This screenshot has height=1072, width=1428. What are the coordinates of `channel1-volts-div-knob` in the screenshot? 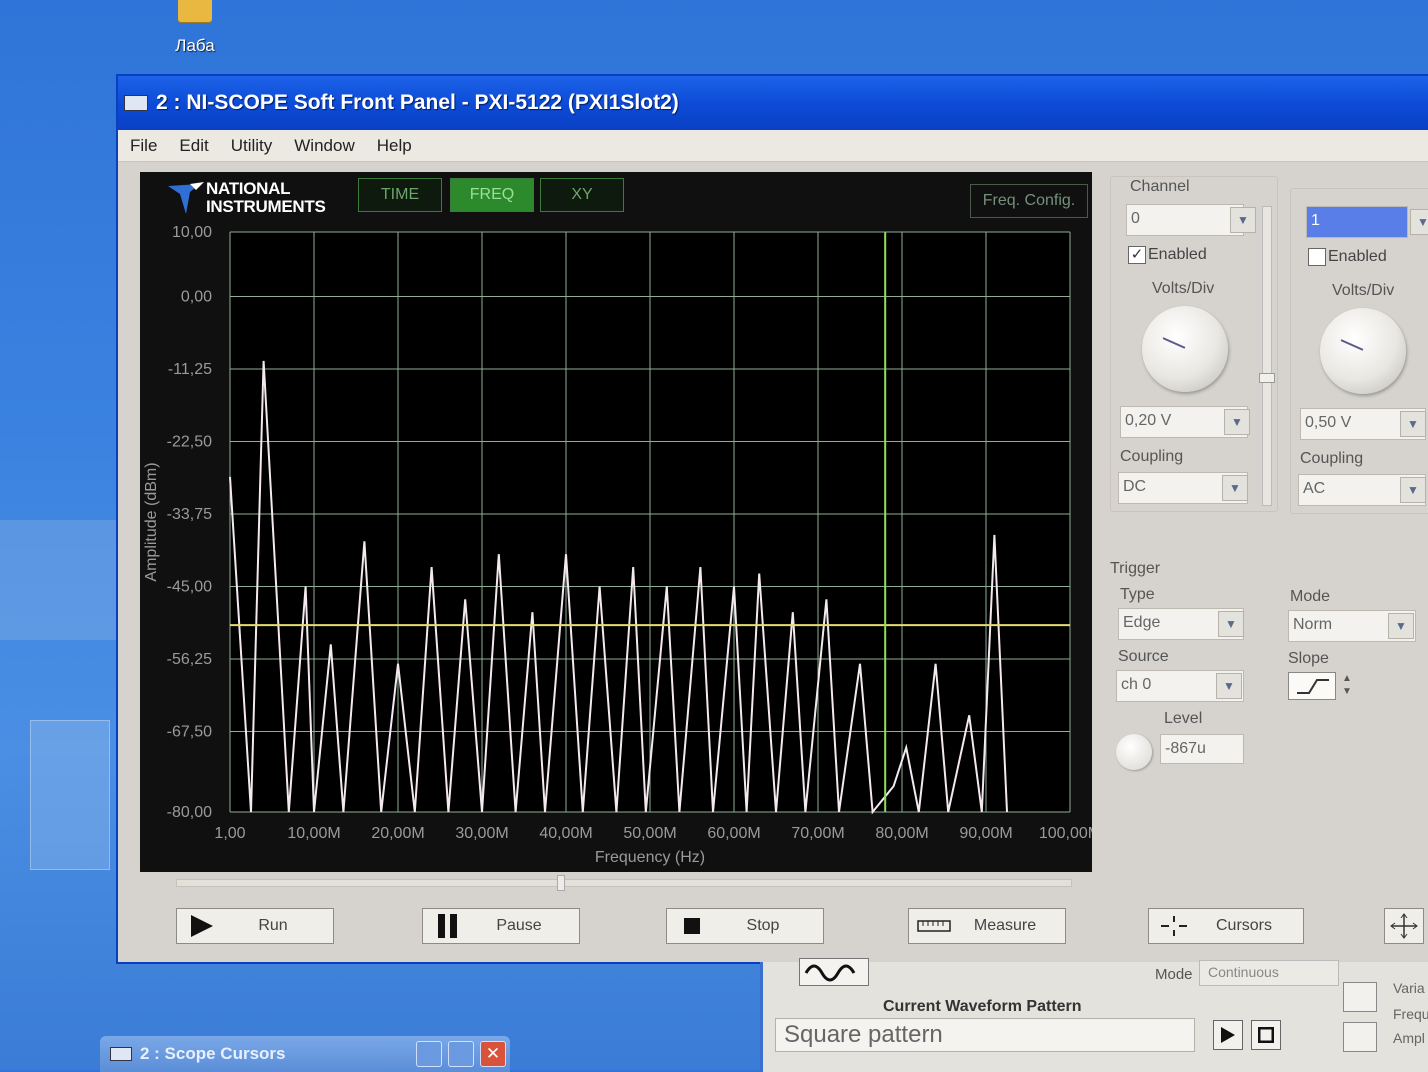 It's located at (1363, 351).